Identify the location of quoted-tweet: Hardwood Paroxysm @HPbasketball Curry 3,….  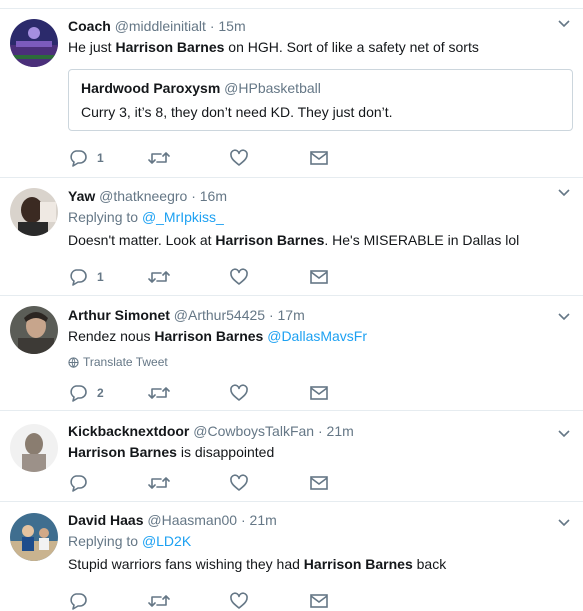
(320, 100).